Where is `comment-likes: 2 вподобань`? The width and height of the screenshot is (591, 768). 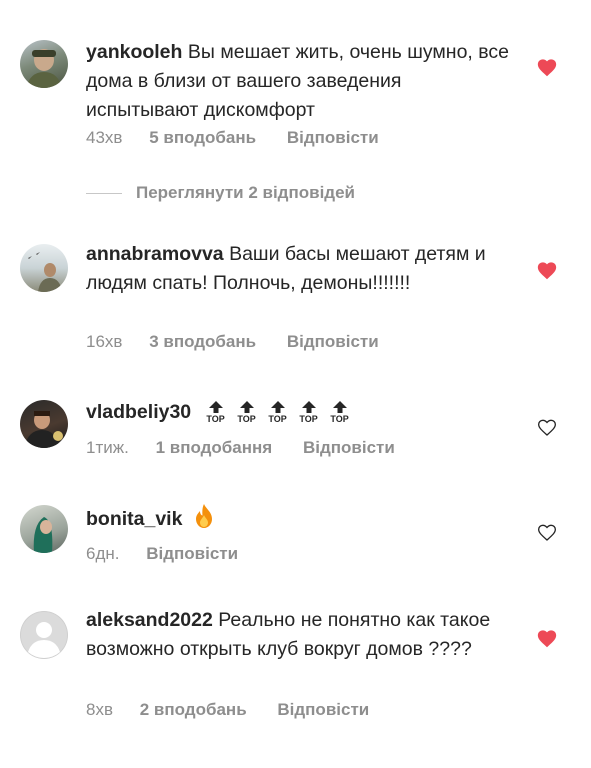 comment-likes: 2 вподобань is located at coordinates (193, 710).